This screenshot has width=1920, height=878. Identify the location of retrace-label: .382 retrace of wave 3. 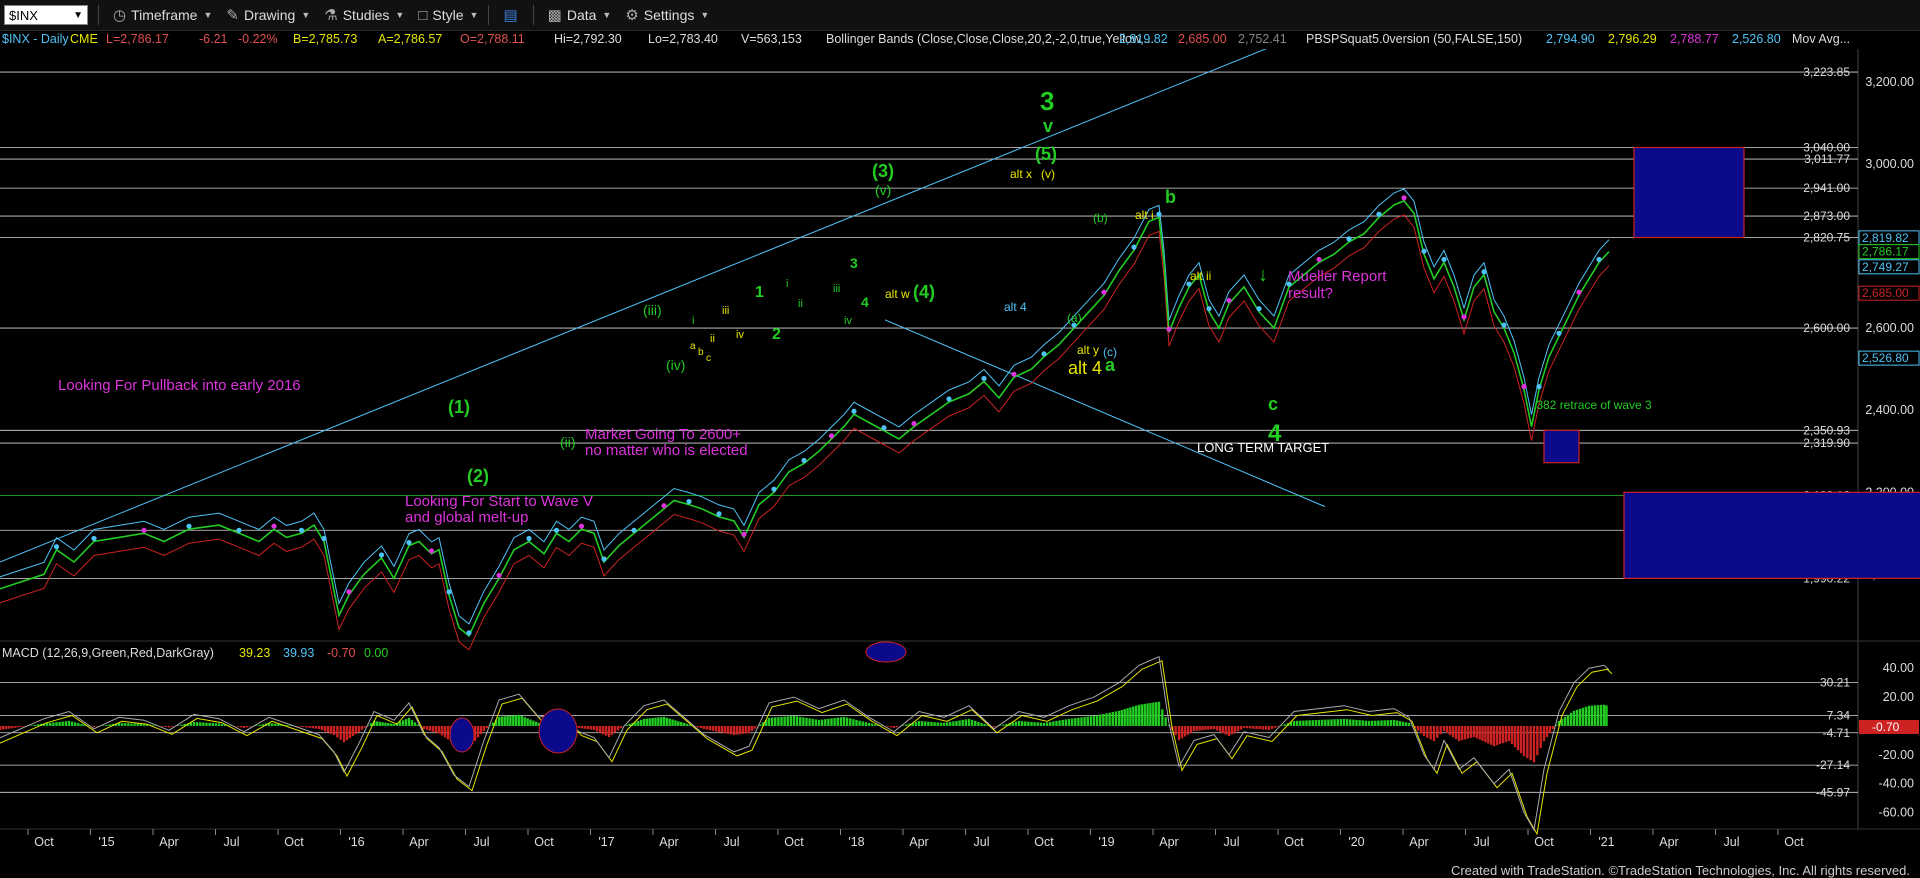
(1592, 405).